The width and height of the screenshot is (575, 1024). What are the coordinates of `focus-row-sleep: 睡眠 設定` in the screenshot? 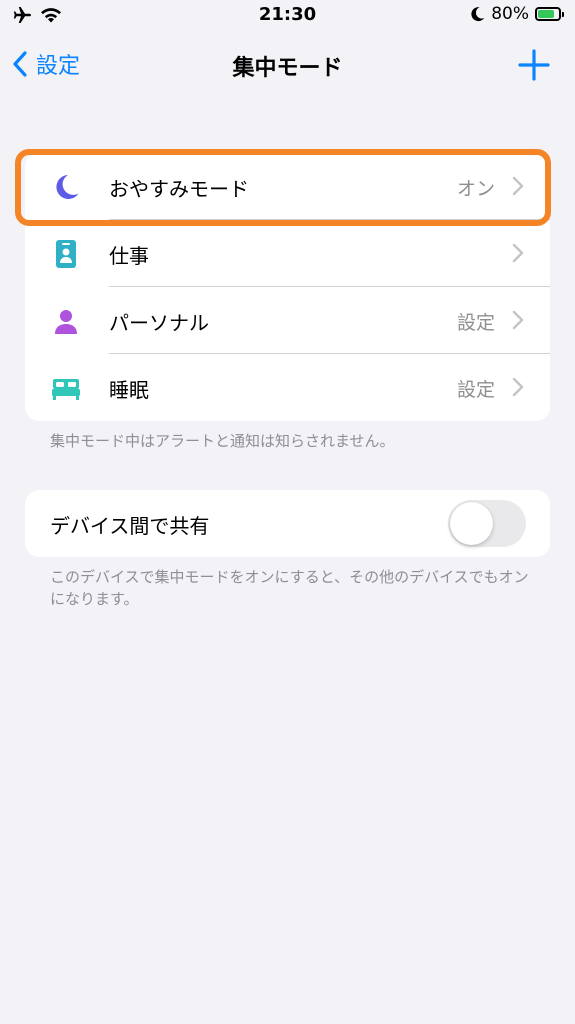 It's located at (287, 387).